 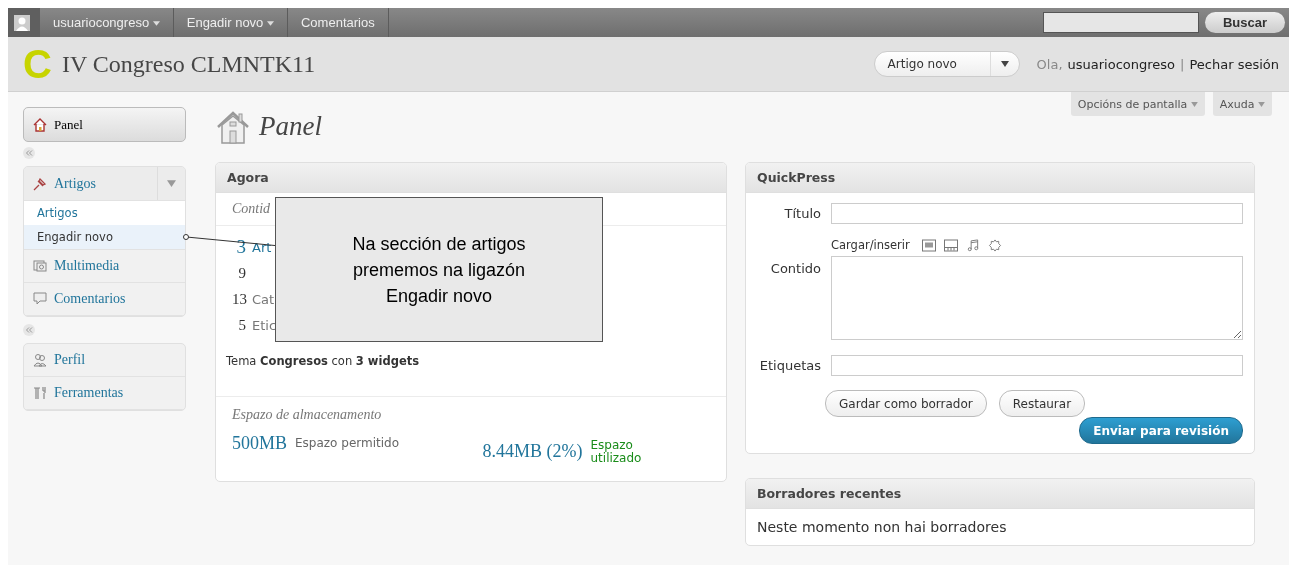 I want to click on tags-field, so click(x=1037, y=365).